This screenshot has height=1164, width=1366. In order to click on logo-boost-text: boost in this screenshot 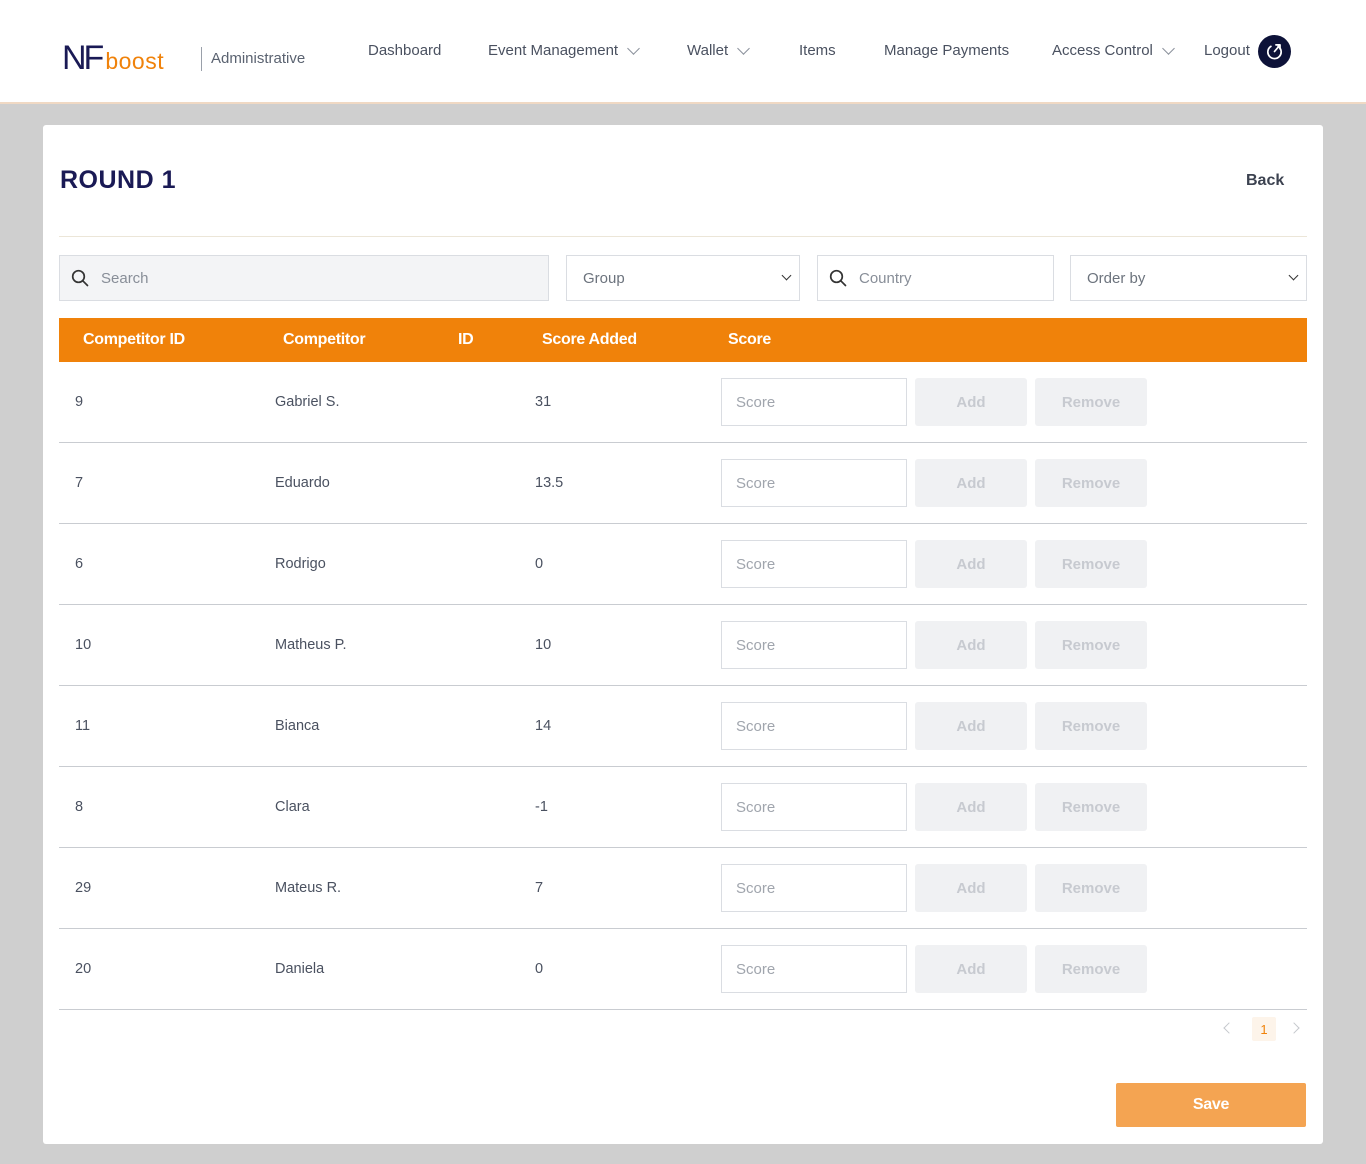, I will do `click(135, 61)`.